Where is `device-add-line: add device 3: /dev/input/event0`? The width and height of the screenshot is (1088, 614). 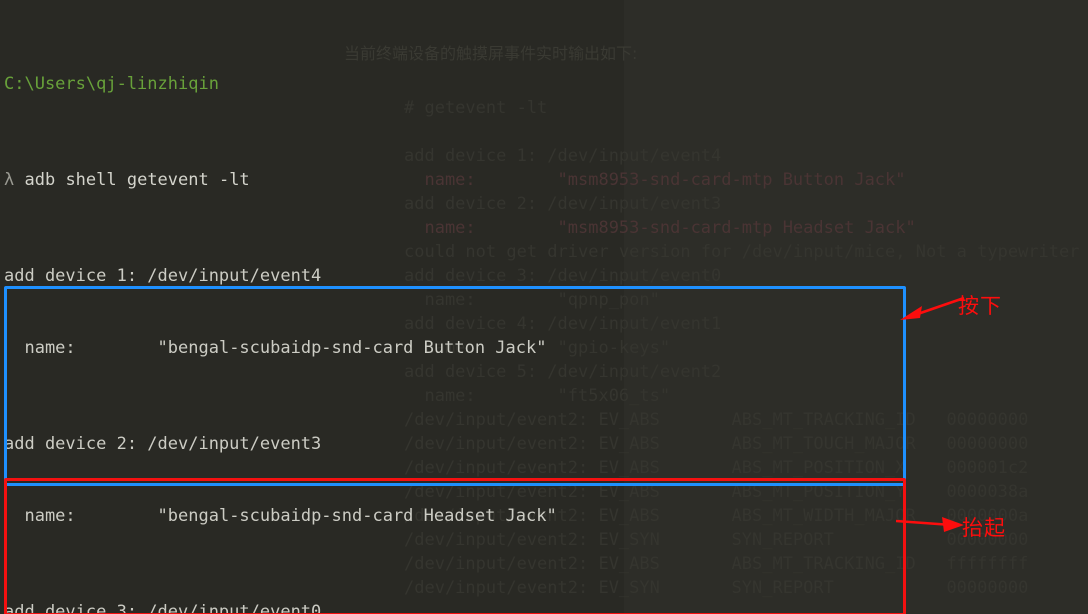
device-add-line: add device 3: /dev/input/event0 is located at coordinates (163, 608).